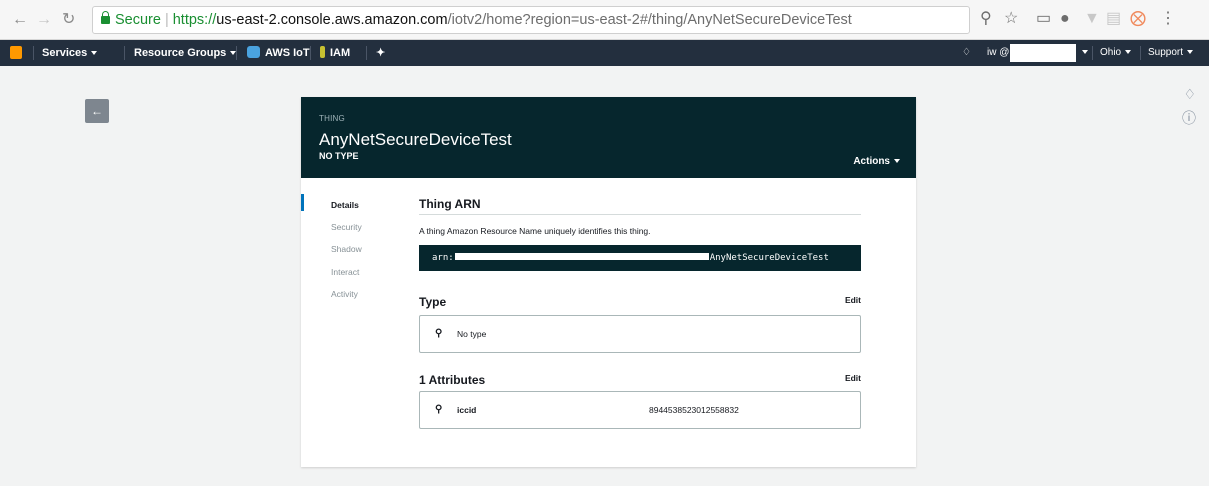  I want to click on aws-iot-shortcut: AWS IoT, so click(278, 53).